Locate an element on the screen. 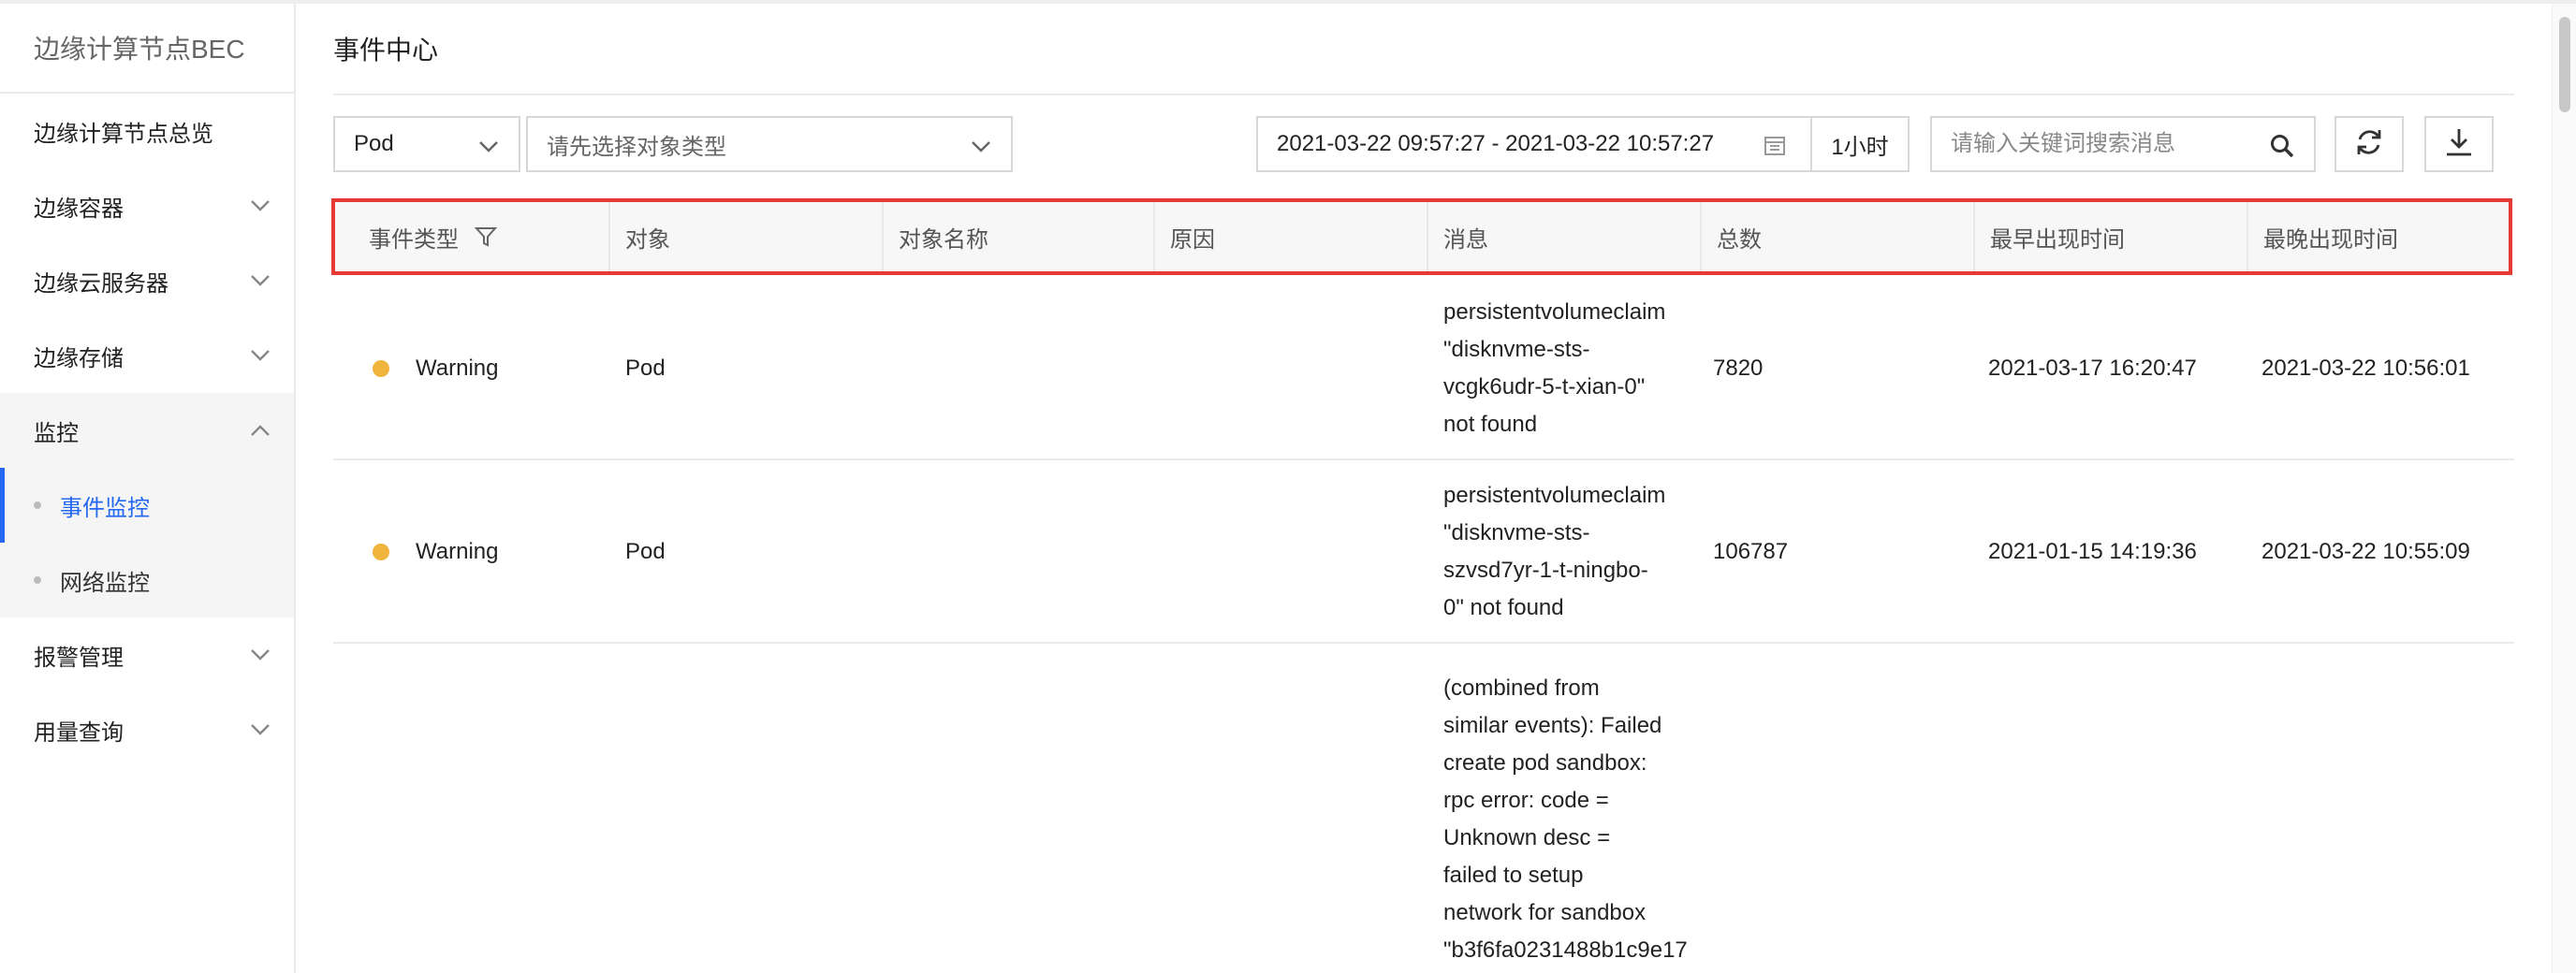 The height and width of the screenshot is (973, 2576). search-input is located at coordinates (2105, 144).